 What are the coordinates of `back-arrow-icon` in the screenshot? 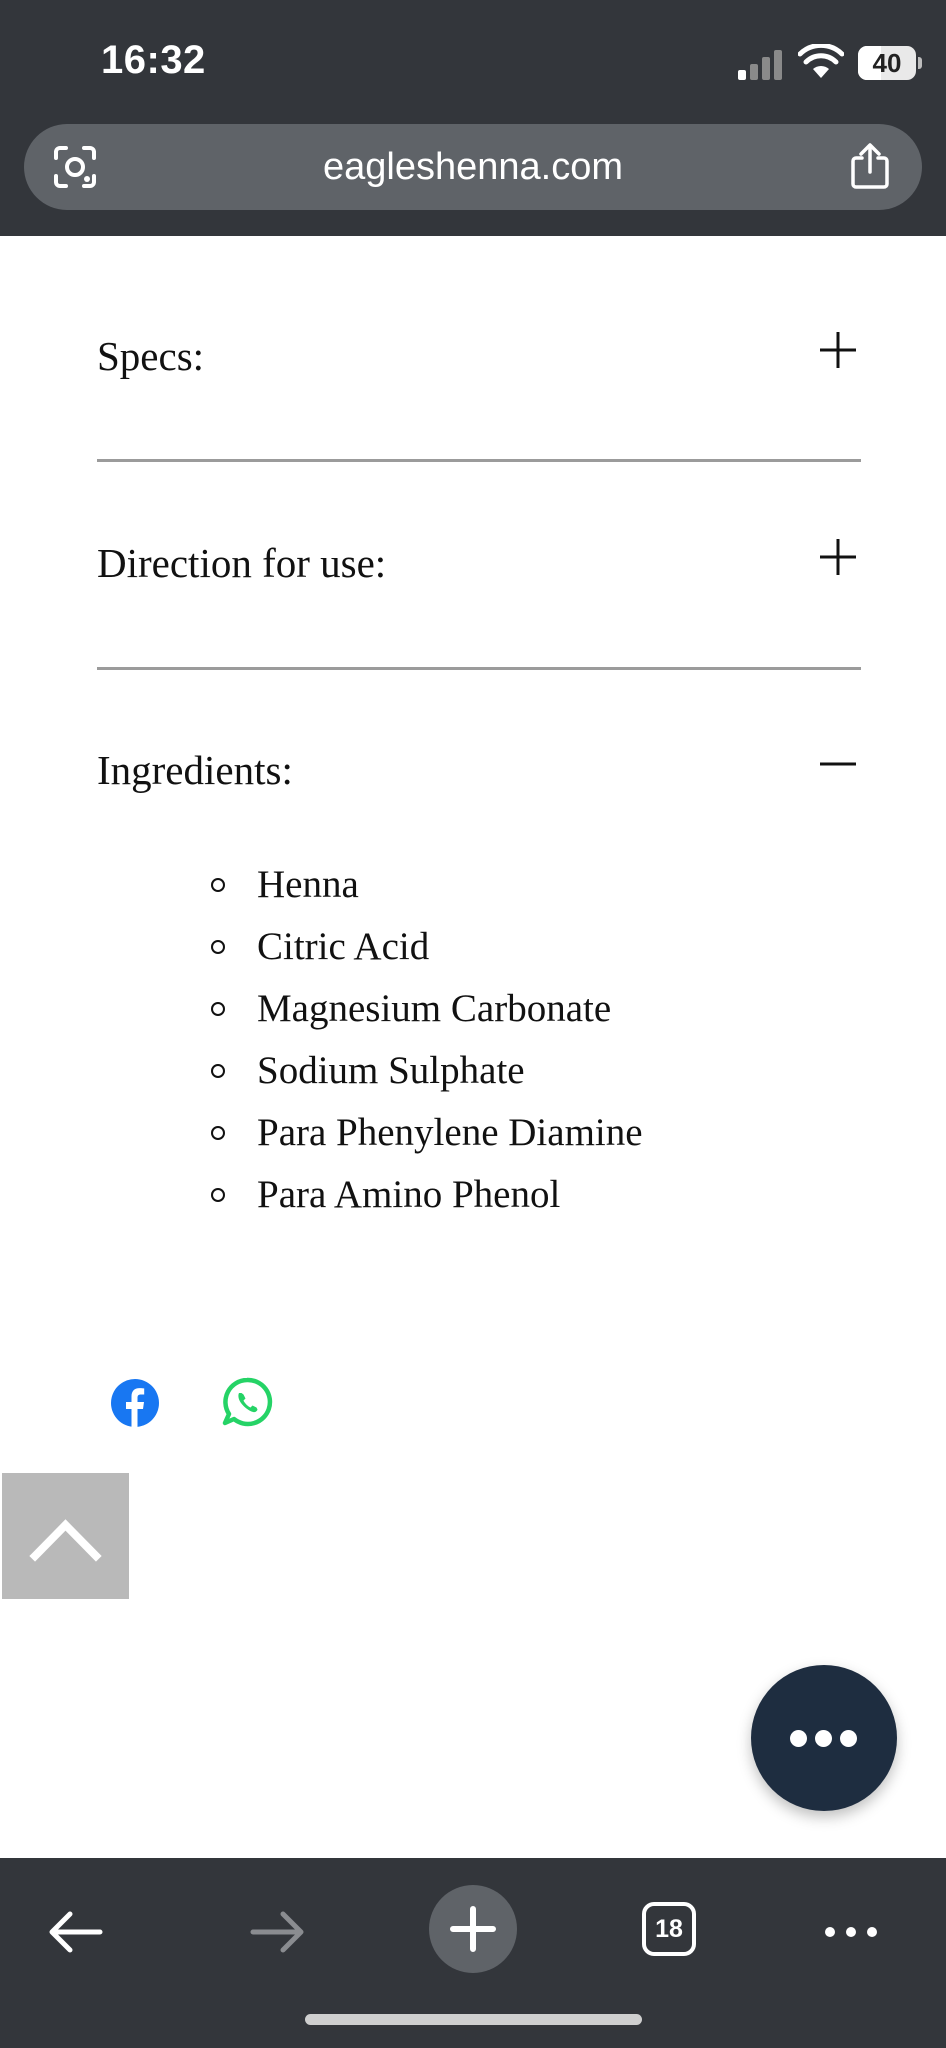 It's located at (77, 1923).